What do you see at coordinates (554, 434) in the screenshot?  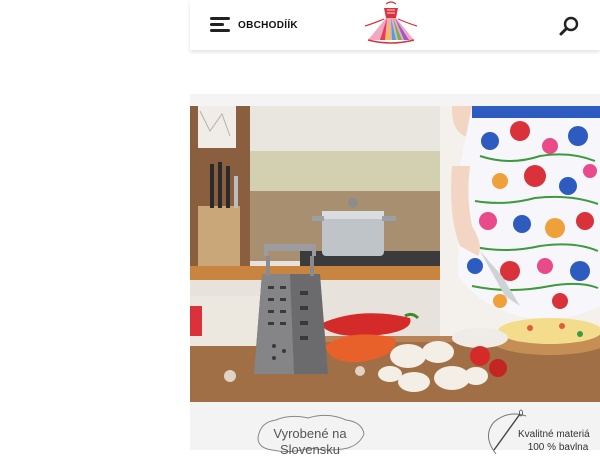 I see `feature-2-line1: Kvalitné materiá` at bounding box center [554, 434].